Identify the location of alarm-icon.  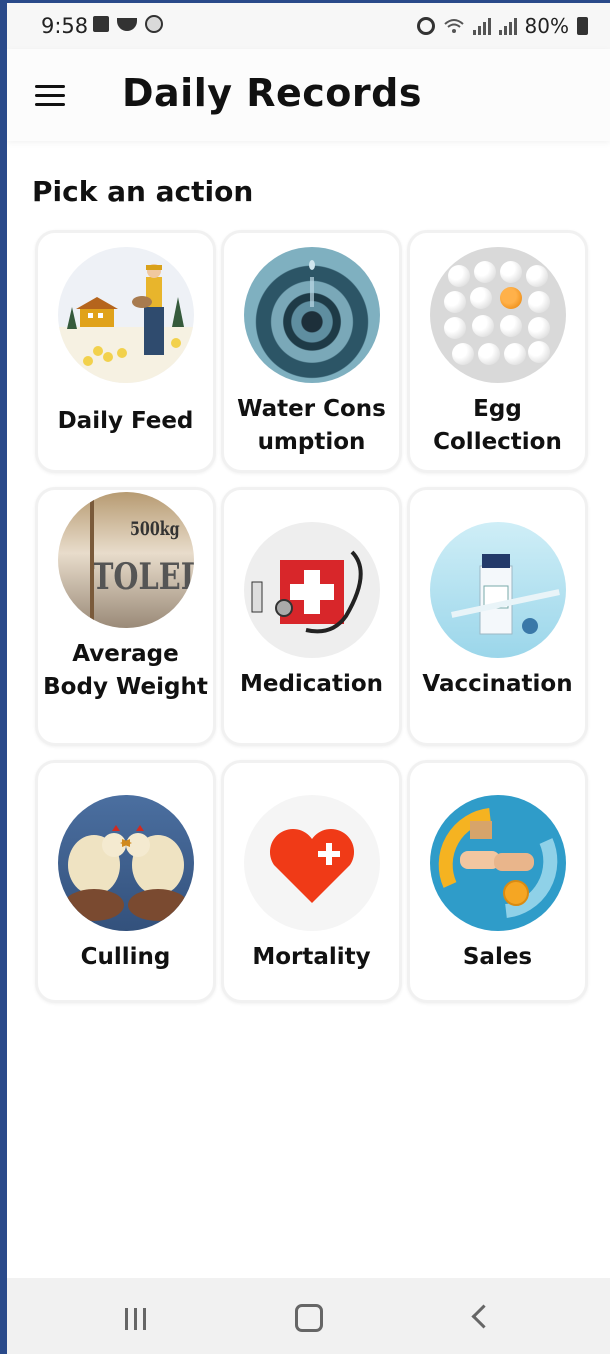
(425, 26).